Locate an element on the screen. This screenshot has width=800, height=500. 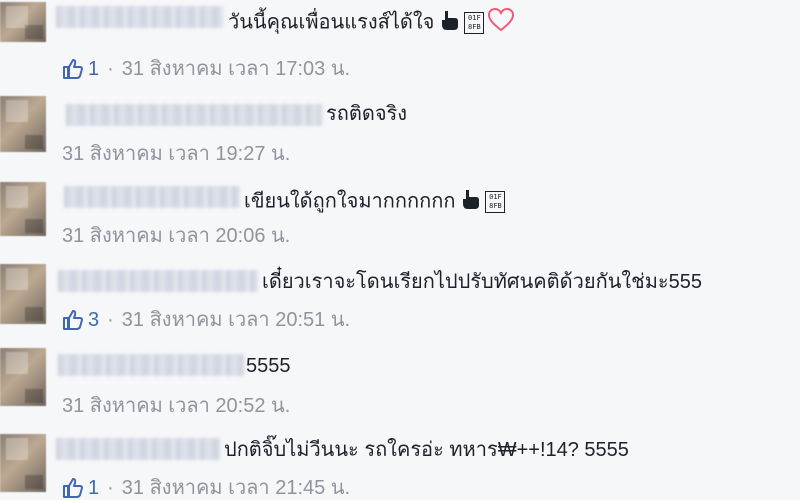
comment-meta: 31 สิงหาคม เวลา 19:27 น. is located at coordinates (176, 154).